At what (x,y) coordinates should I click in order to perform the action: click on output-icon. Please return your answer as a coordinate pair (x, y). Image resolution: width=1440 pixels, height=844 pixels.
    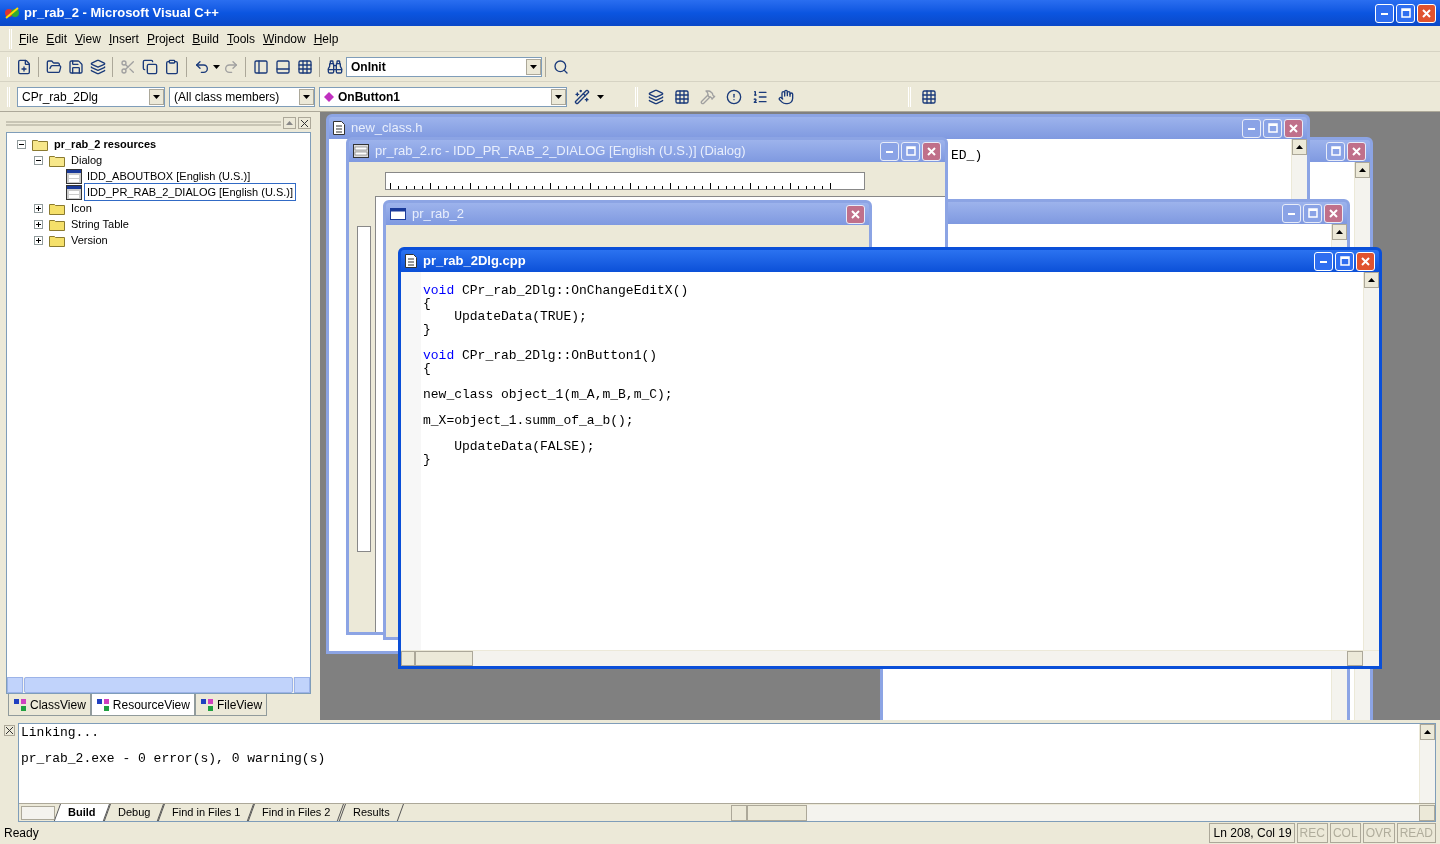
    Looking at the image, I should click on (283, 66).